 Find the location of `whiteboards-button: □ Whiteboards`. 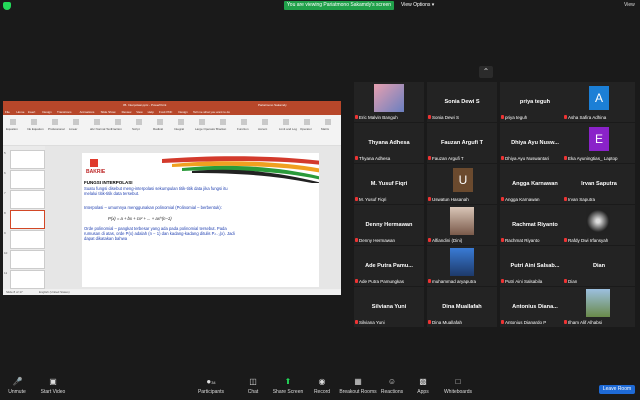

whiteboards-button: □ Whiteboards is located at coordinates (458, 387).